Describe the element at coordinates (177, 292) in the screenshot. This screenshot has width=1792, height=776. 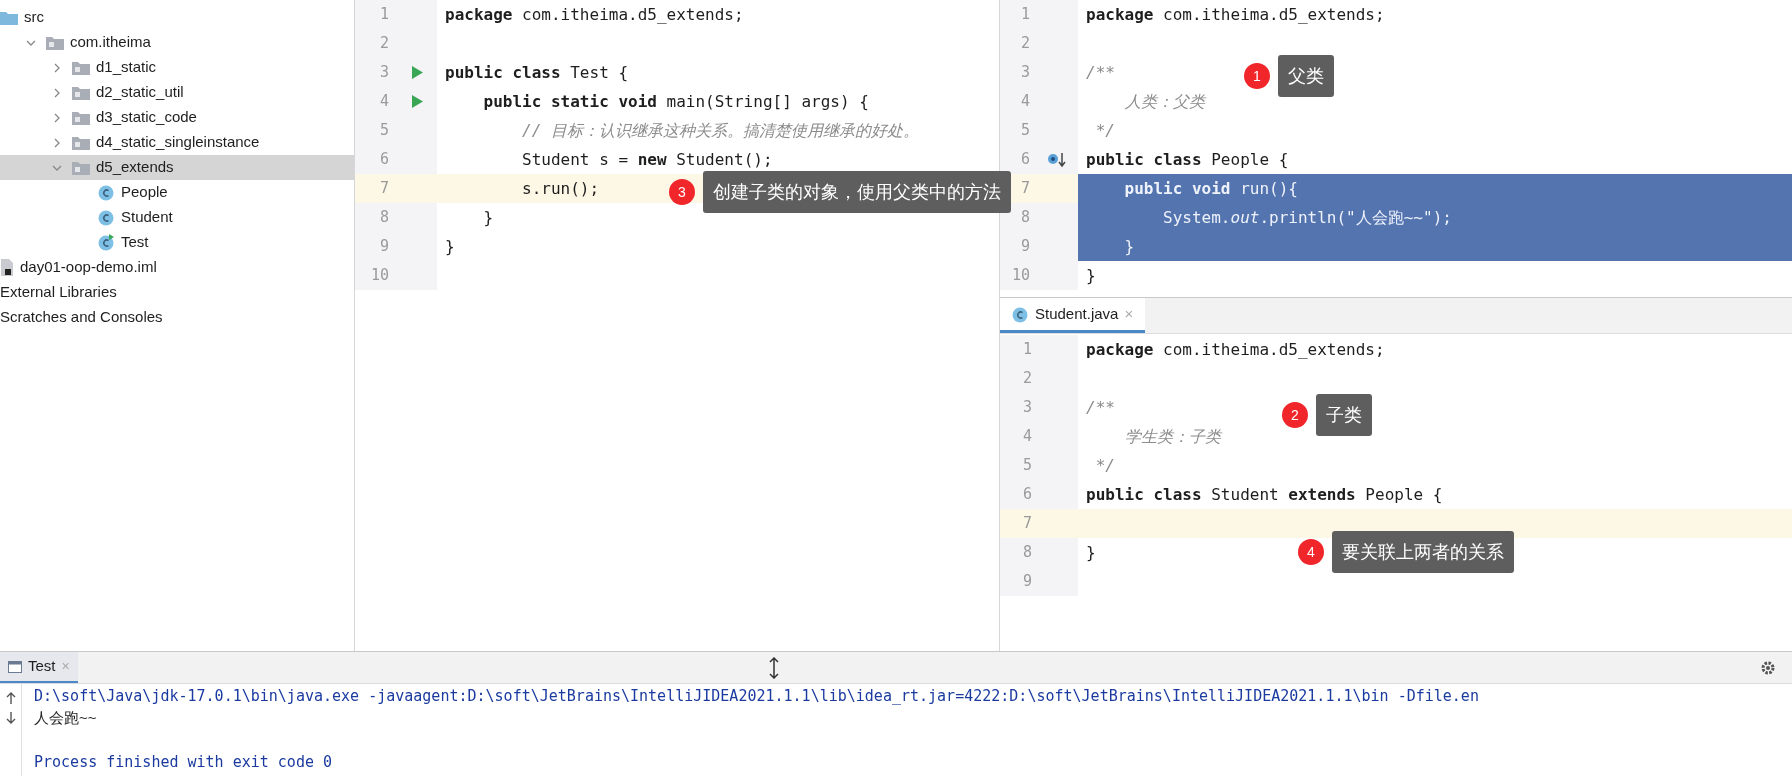
I see `tree-item: External Libraries` at that location.